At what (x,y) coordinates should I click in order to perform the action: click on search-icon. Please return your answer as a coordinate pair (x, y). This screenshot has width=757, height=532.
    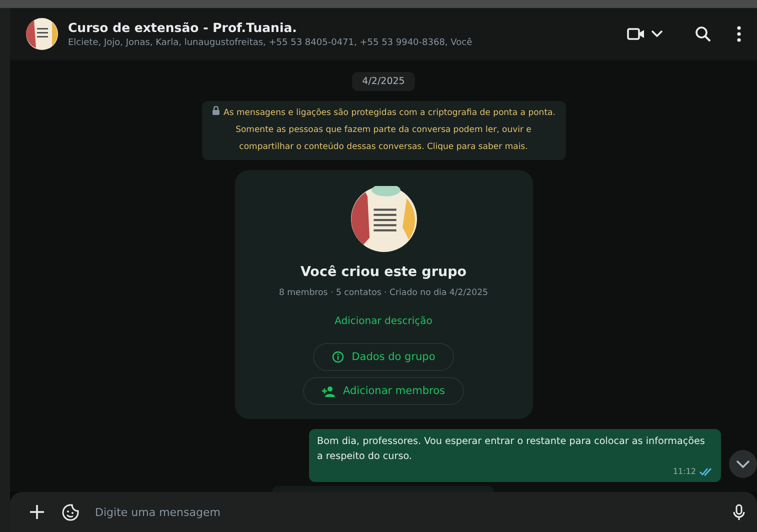
    Looking at the image, I should click on (703, 34).